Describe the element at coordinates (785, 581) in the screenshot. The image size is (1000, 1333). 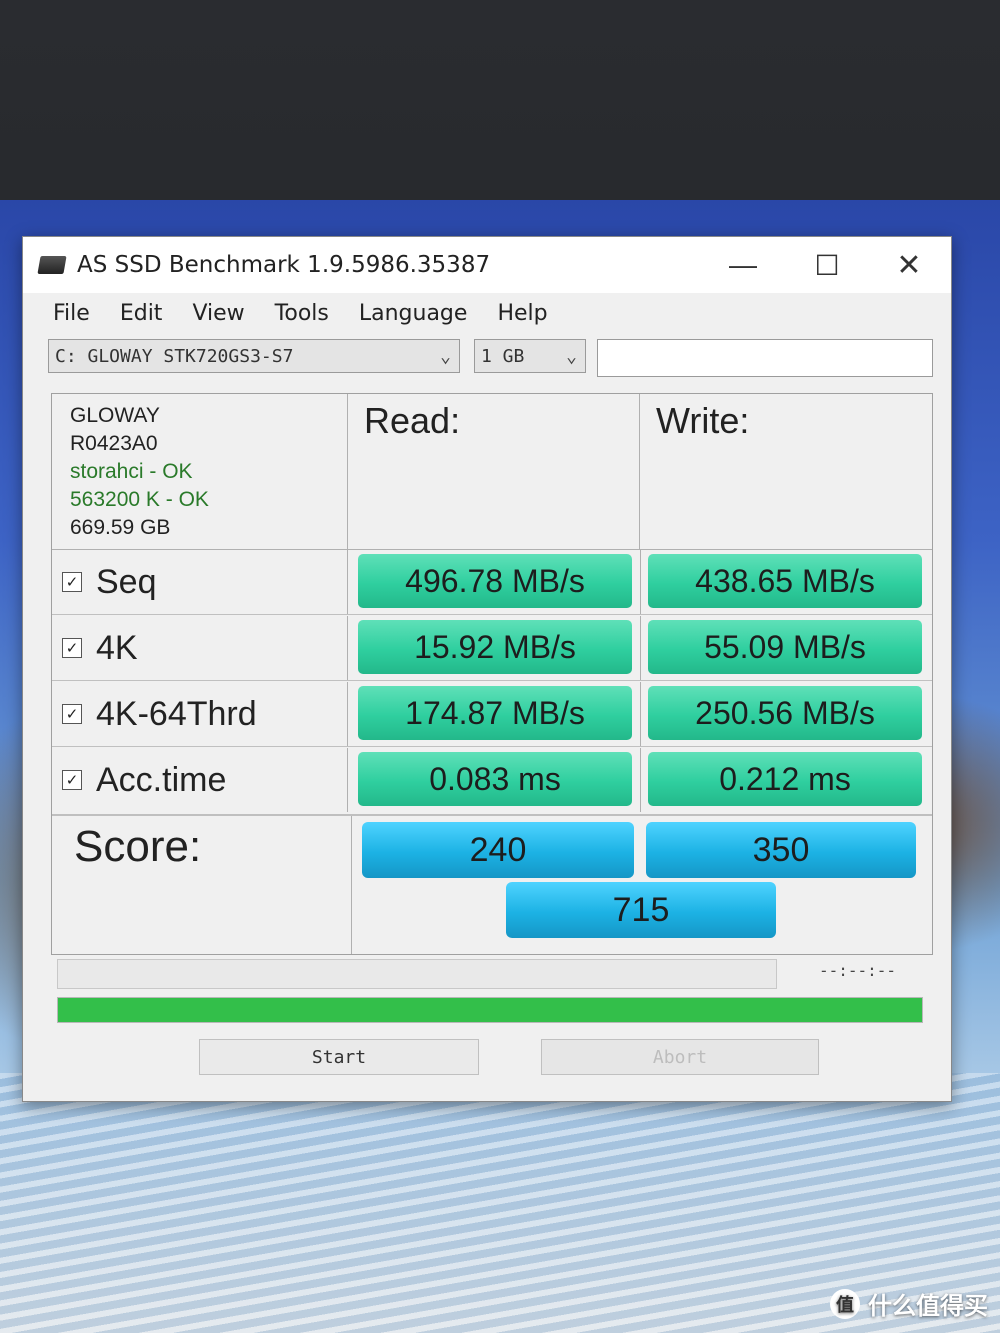
I see `seq-write-value: 438.65 MB/s` at that location.